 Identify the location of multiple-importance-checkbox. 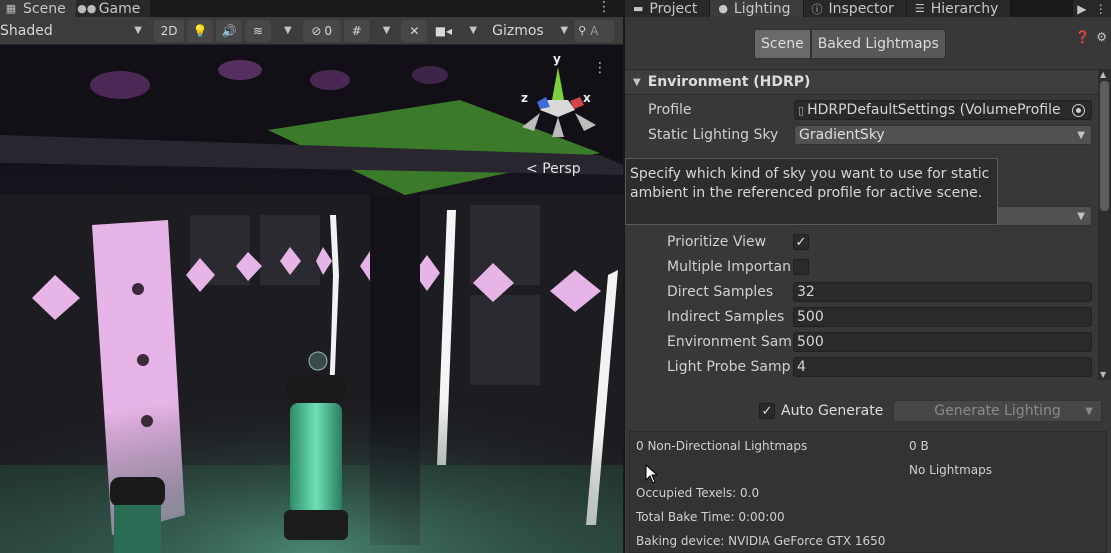
(801, 267).